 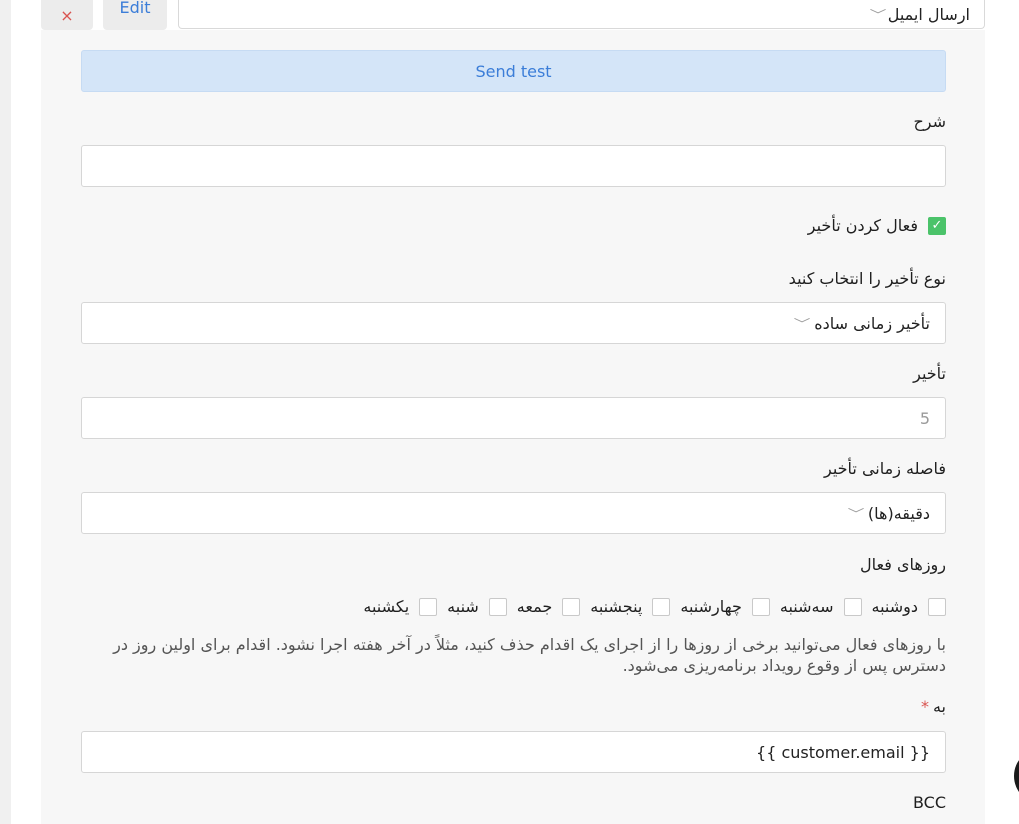 What do you see at coordinates (581, 14) in the screenshot?
I see `action-type-select: ارسال ایمیل ﹀` at bounding box center [581, 14].